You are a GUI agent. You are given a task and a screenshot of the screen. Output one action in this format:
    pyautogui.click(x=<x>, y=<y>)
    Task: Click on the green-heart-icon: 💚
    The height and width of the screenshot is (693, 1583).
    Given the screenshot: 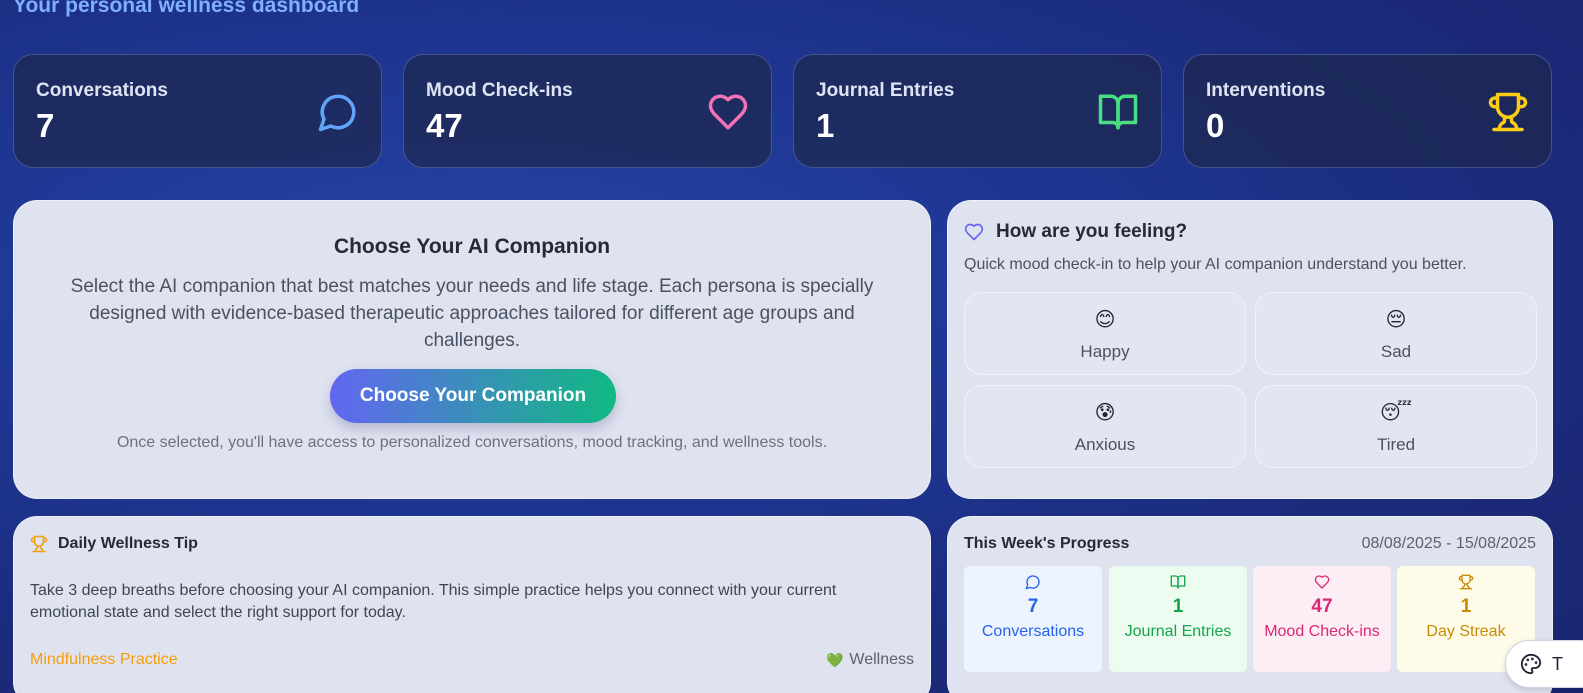 What is the action you would take?
    pyautogui.click(x=834, y=659)
    